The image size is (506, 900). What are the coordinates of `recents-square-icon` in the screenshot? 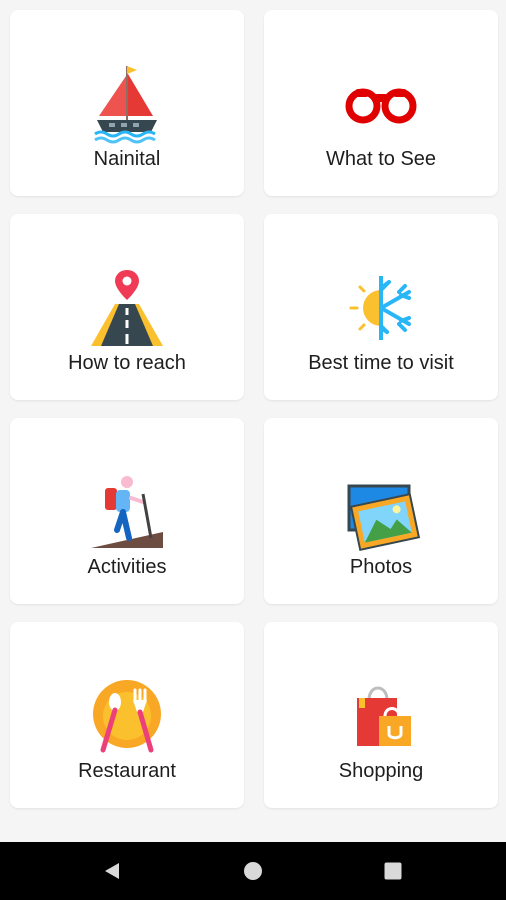 It's located at (393, 871).